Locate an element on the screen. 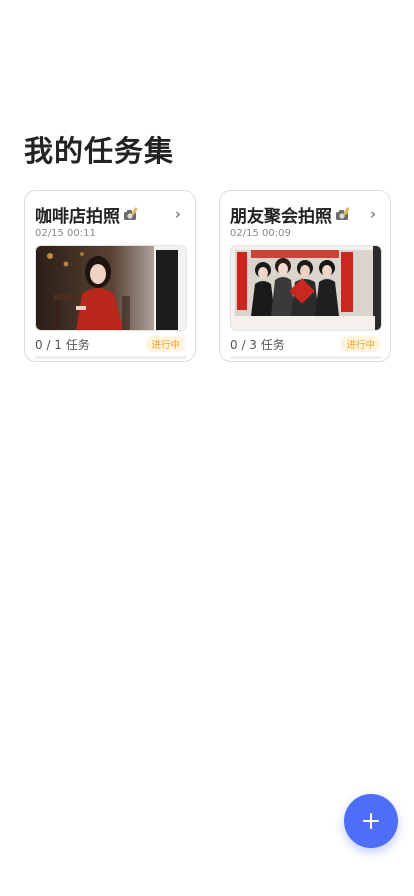 This screenshot has width=414, height=896. card-title-row: 朋友聚会拍照 is located at coordinates (290, 214).